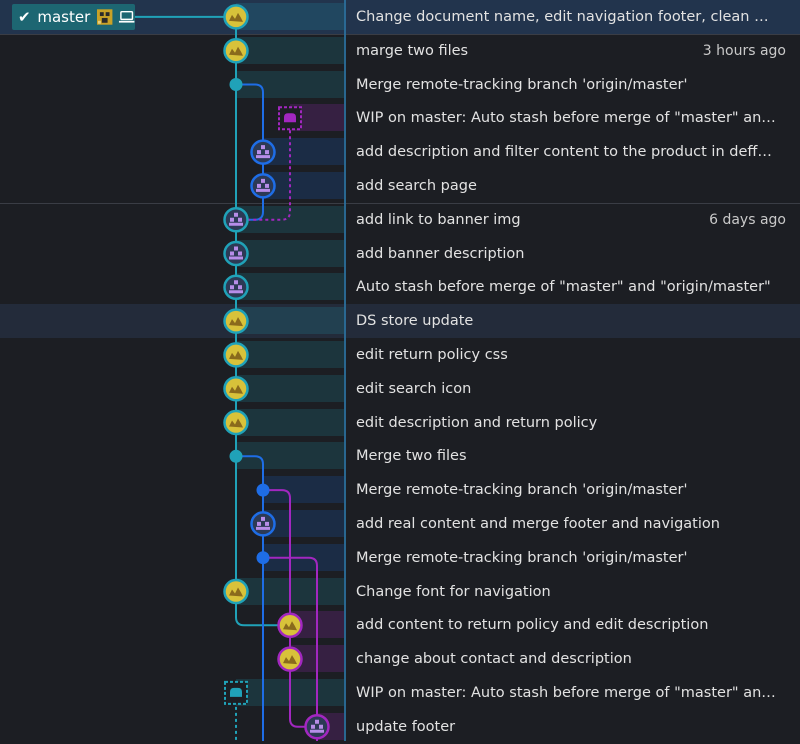  What do you see at coordinates (566, 423) in the screenshot?
I see `commit-message: edit description and return policy` at bounding box center [566, 423].